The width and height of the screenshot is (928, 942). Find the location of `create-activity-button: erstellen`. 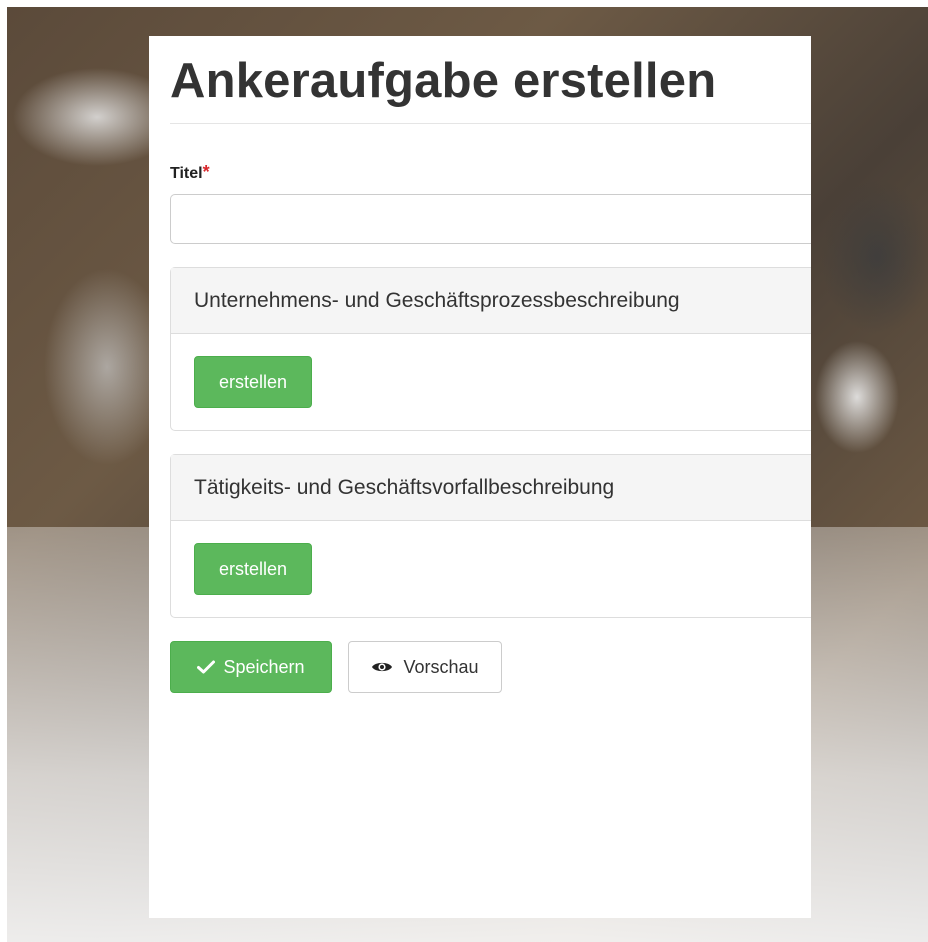

create-activity-button: erstellen is located at coordinates (253, 569).